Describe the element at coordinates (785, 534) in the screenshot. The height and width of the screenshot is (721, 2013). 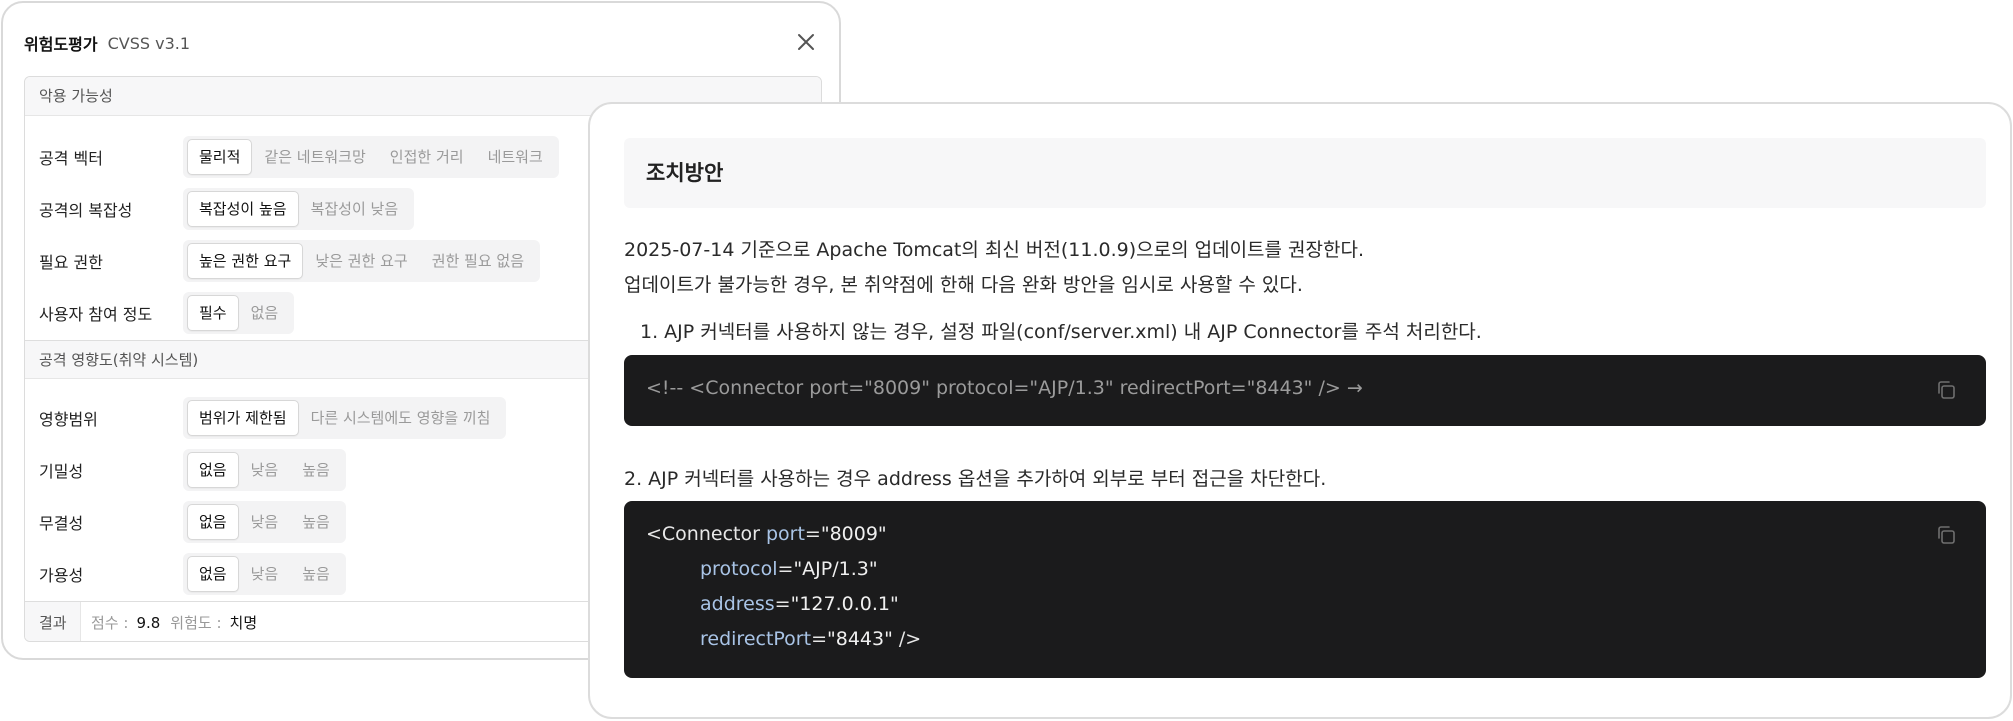
I see `code-attr-name: port` at that location.